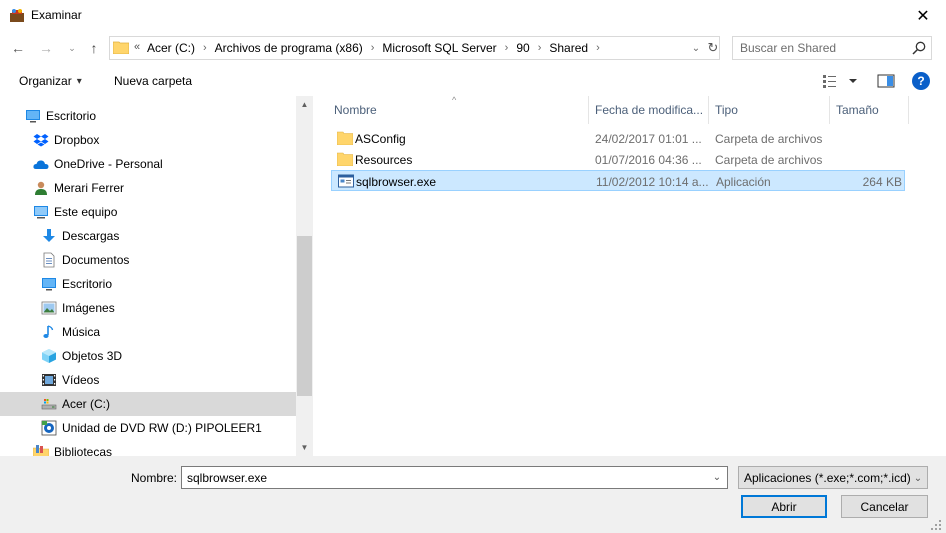 The width and height of the screenshot is (946, 533). I want to click on search-placeholder: Buscar en Shared, so click(788, 48).